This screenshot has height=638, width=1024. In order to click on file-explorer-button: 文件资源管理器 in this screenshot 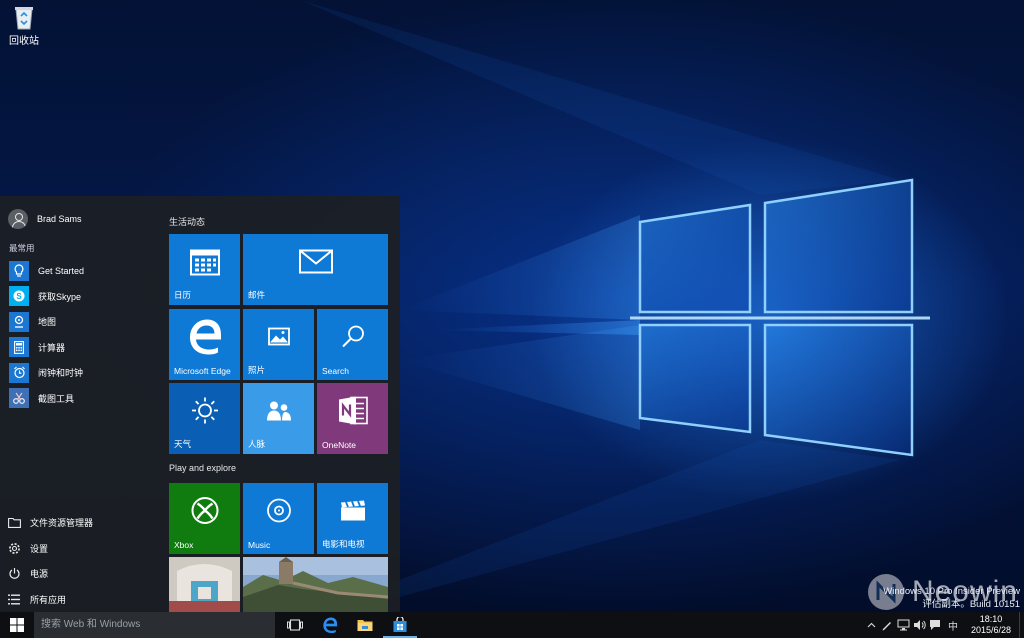, I will do `click(50, 523)`.